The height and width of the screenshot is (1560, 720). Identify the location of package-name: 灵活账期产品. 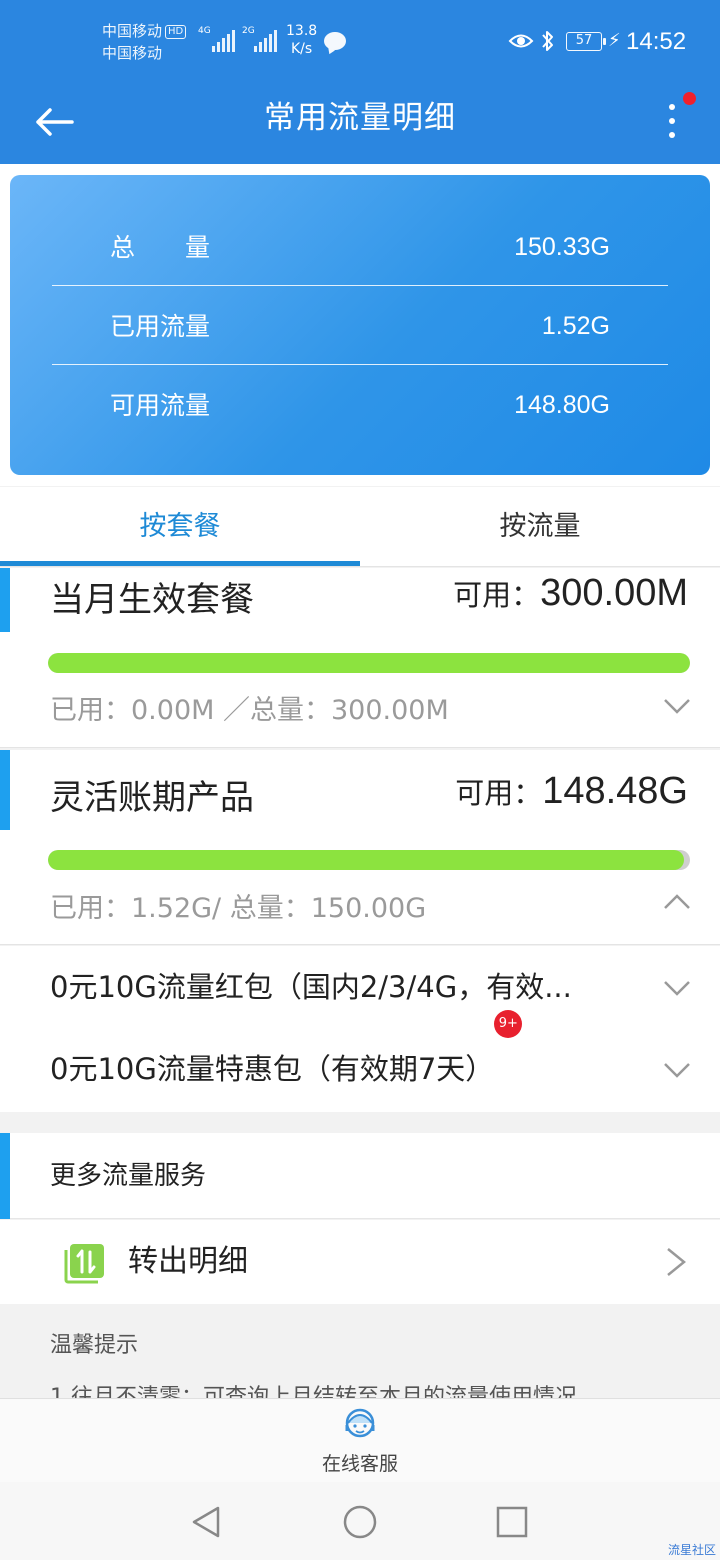
(152, 798).